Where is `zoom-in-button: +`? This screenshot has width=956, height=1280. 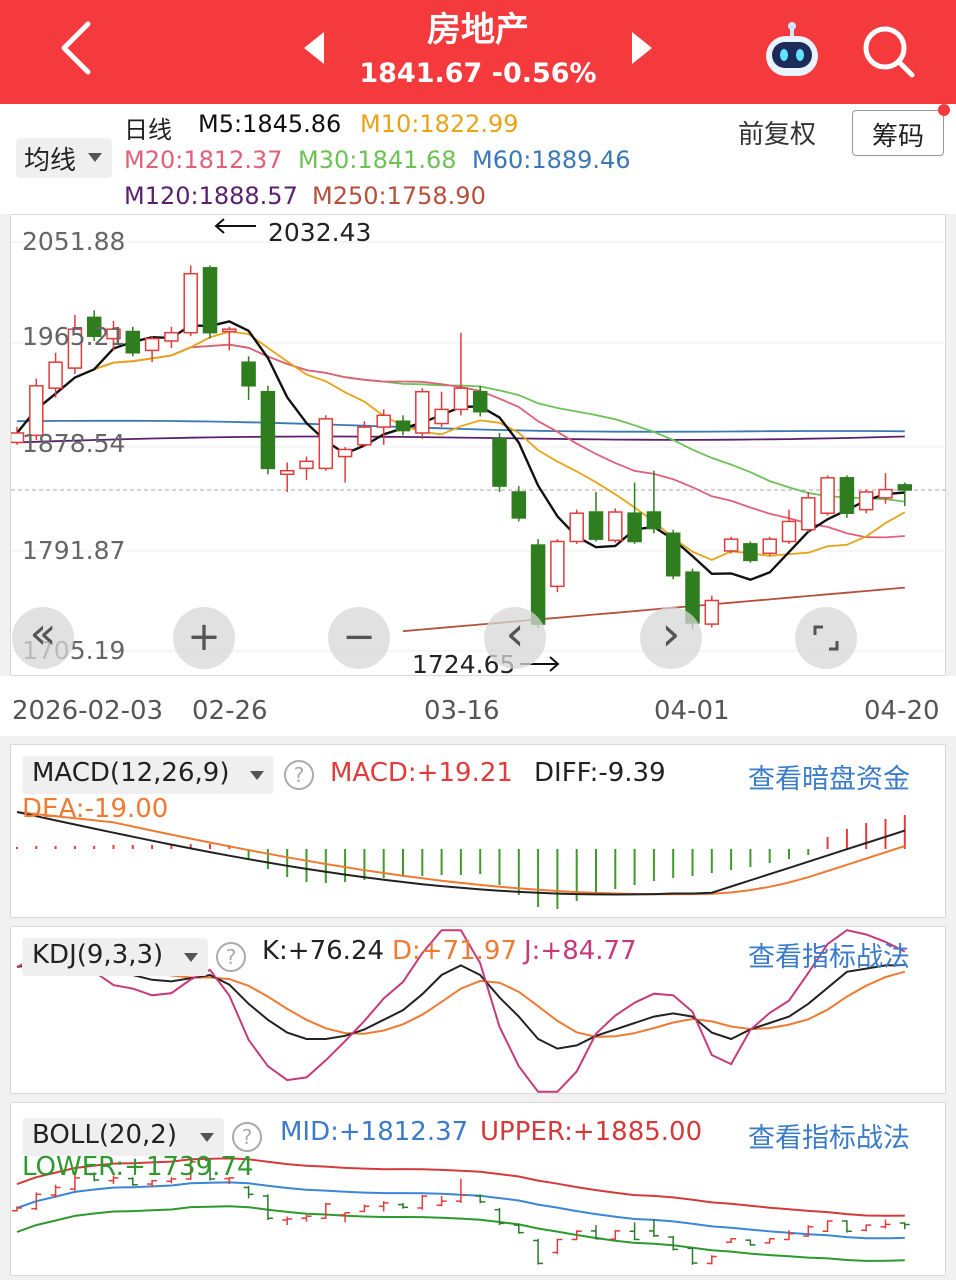 zoom-in-button: + is located at coordinates (204, 638).